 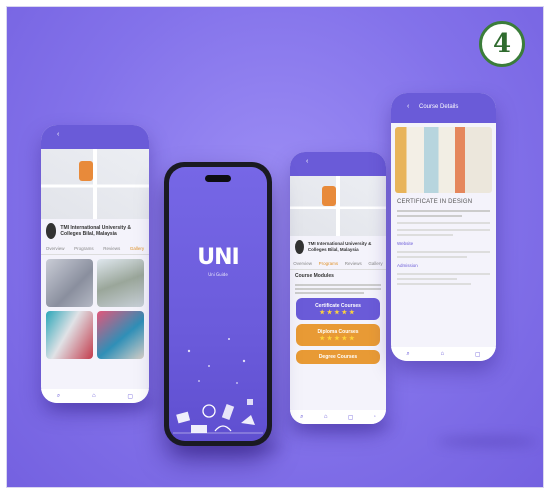 What do you see at coordinates (405, 243) in the screenshot?
I see `section-website: Website` at bounding box center [405, 243].